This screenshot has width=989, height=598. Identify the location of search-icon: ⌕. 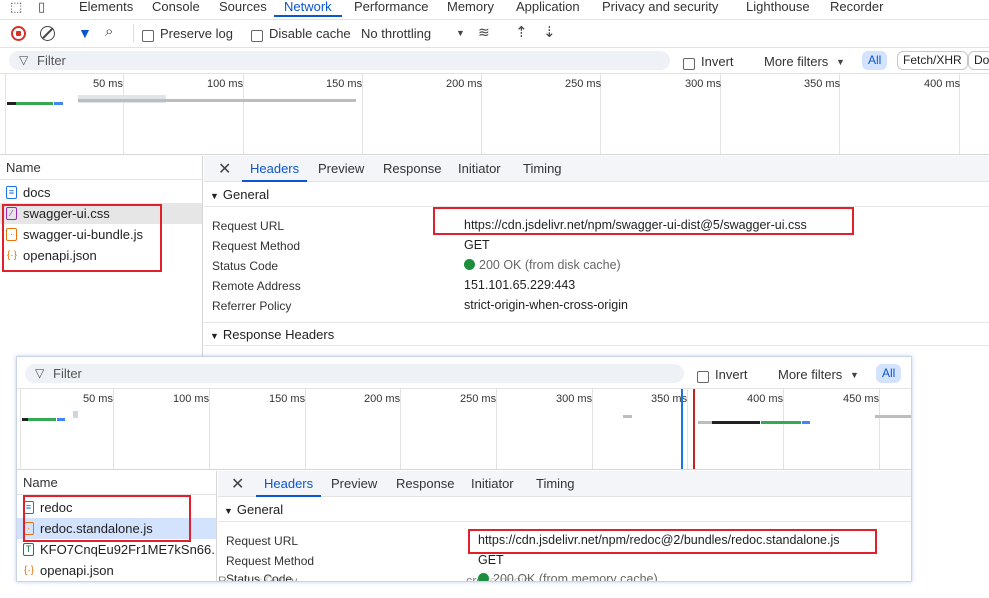
(109, 31).